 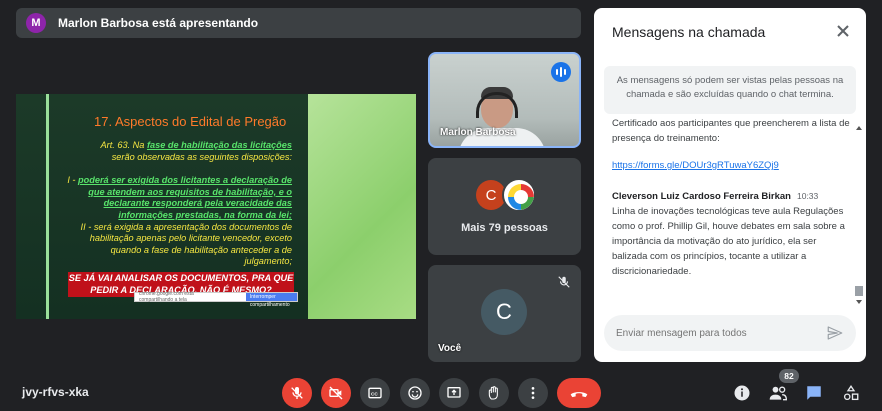 What do you see at coordinates (533, 393) in the screenshot?
I see `more-options-icon` at bounding box center [533, 393].